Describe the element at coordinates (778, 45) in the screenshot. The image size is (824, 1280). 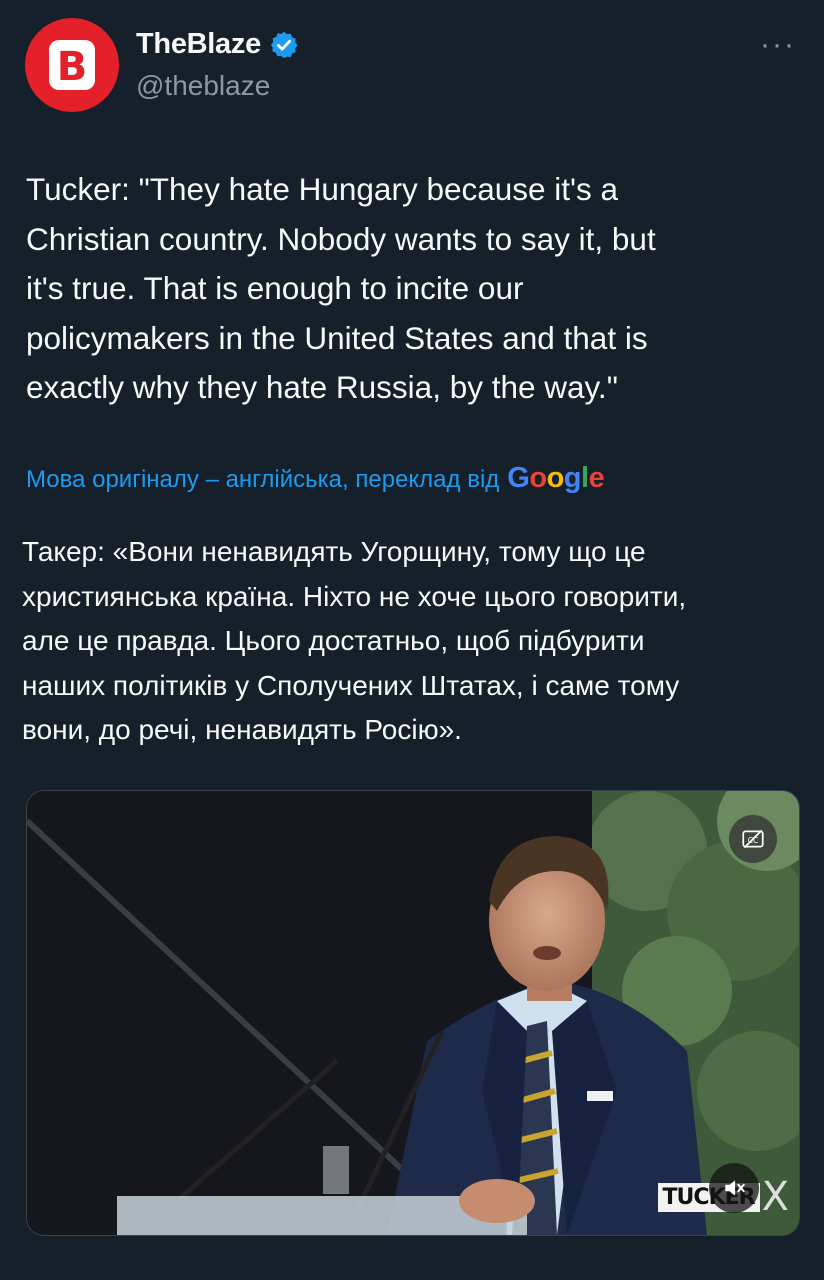
I see `more-options-icon: ···` at that location.